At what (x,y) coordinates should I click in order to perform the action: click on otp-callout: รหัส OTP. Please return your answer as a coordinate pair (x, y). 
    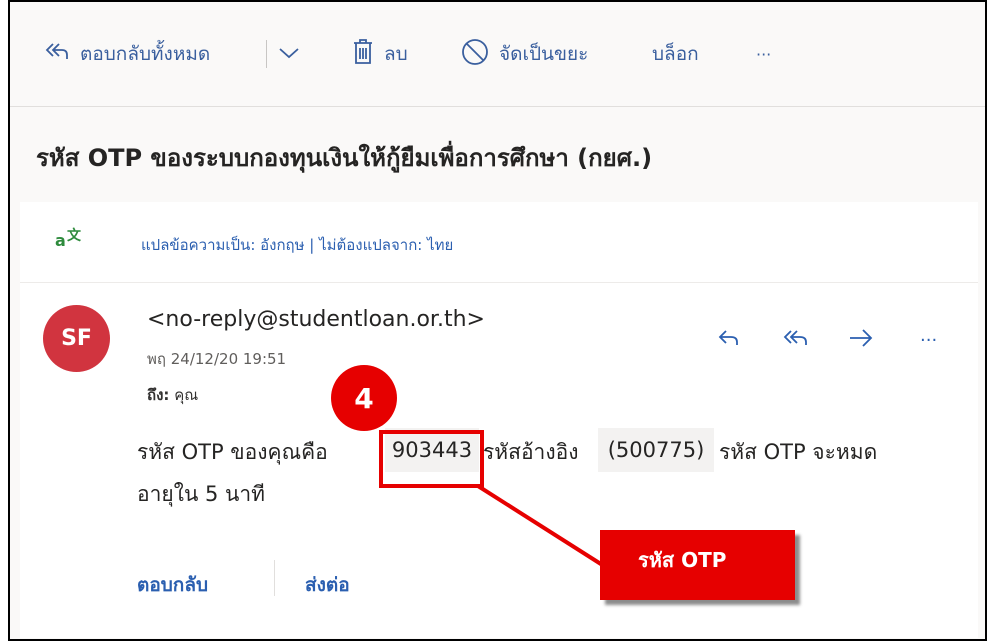
    Looking at the image, I should click on (697, 565).